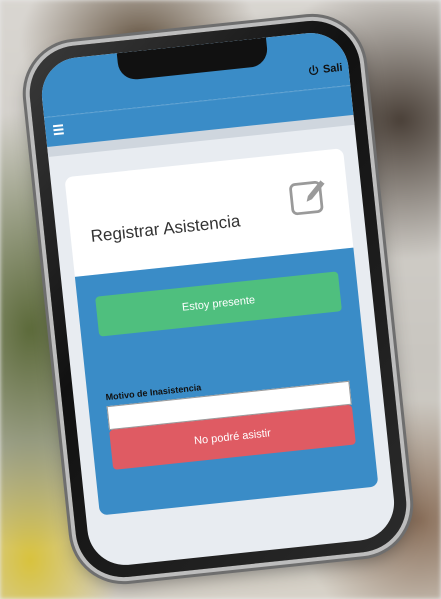 The image size is (441, 599). I want to click on logout-label: Sali, so click(333, 68).